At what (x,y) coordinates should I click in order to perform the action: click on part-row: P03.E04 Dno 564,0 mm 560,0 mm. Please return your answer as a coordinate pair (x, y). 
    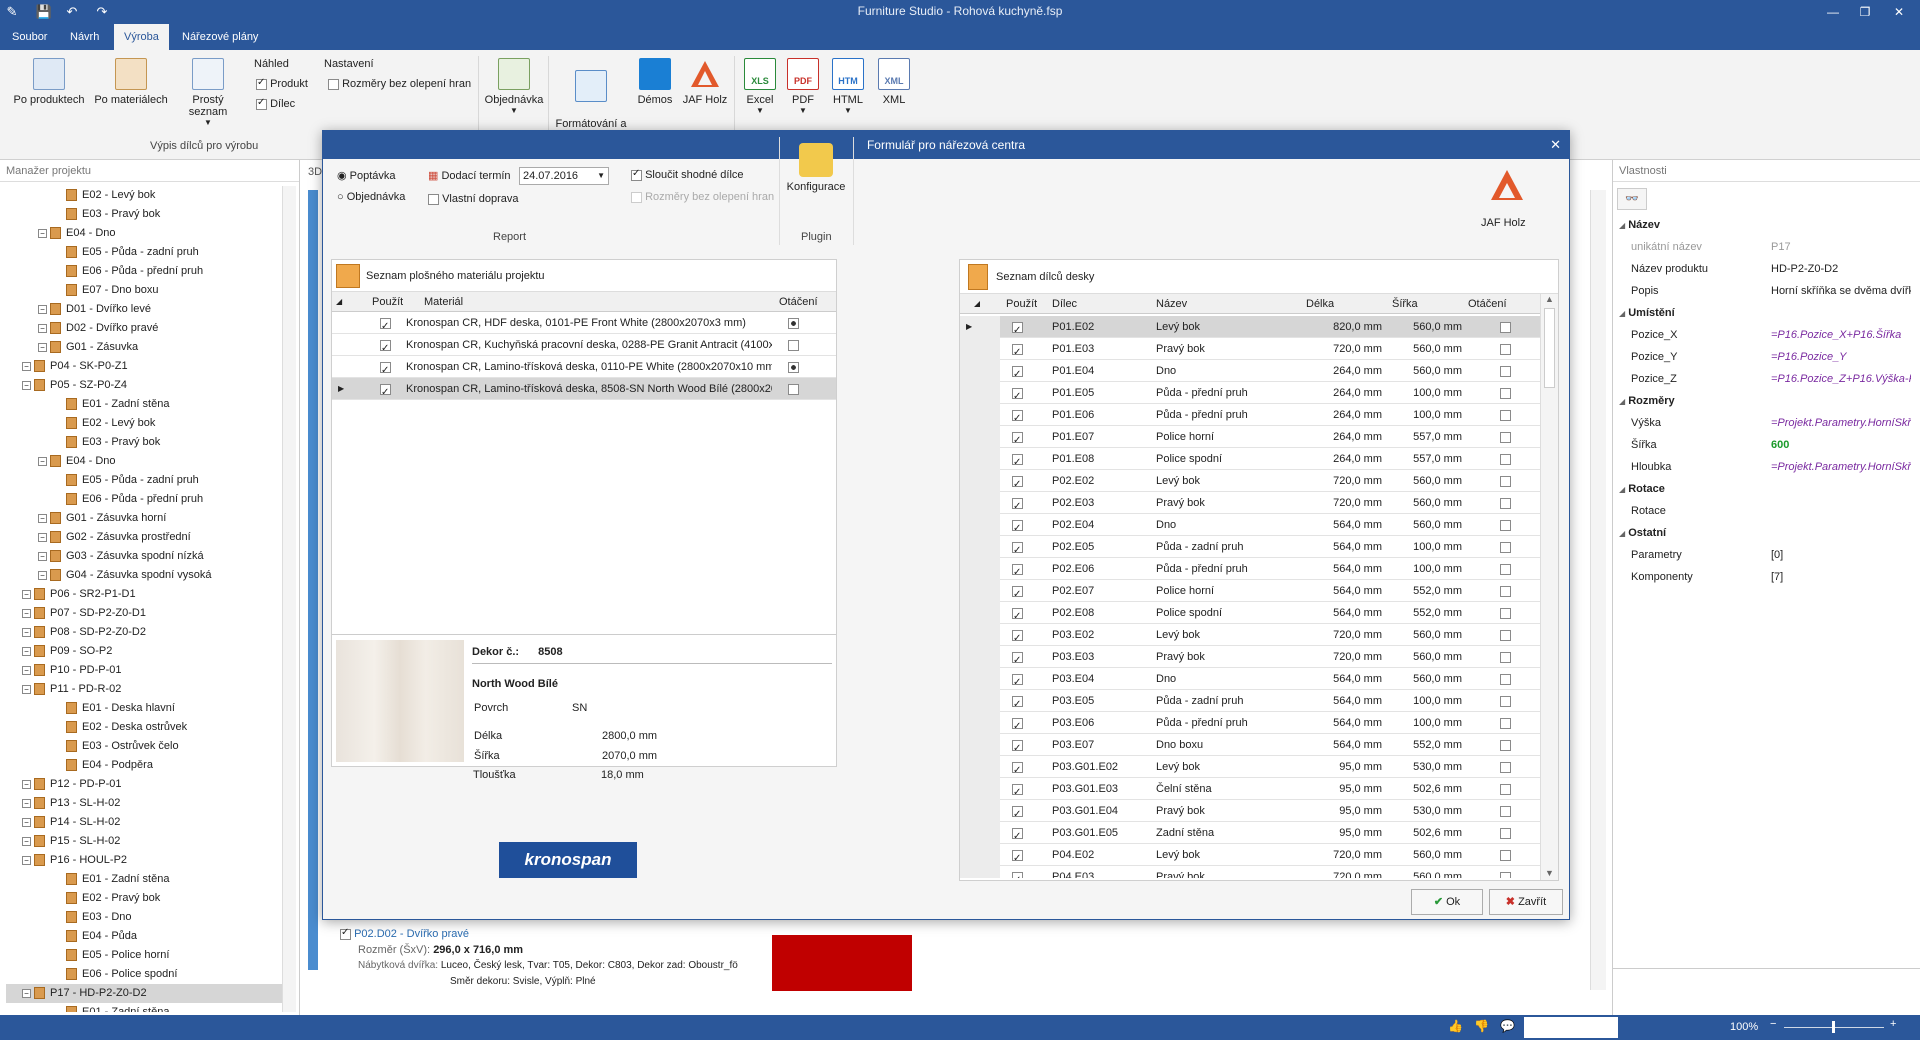
    Looking at the image, I should click on (1250, 679).